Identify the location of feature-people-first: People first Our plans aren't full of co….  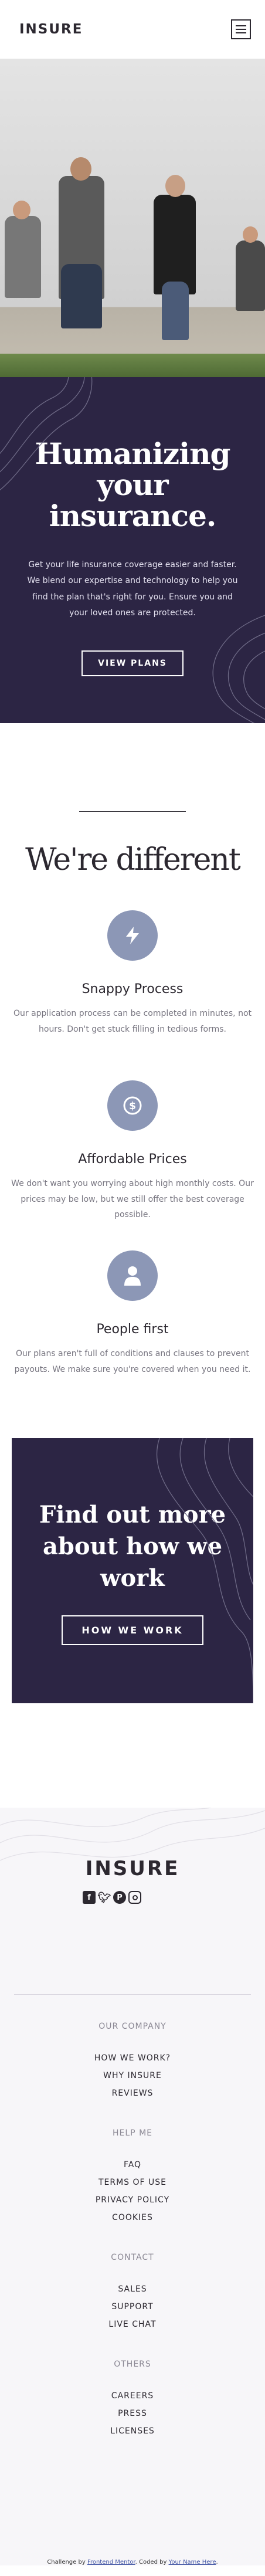
(132, 1336).